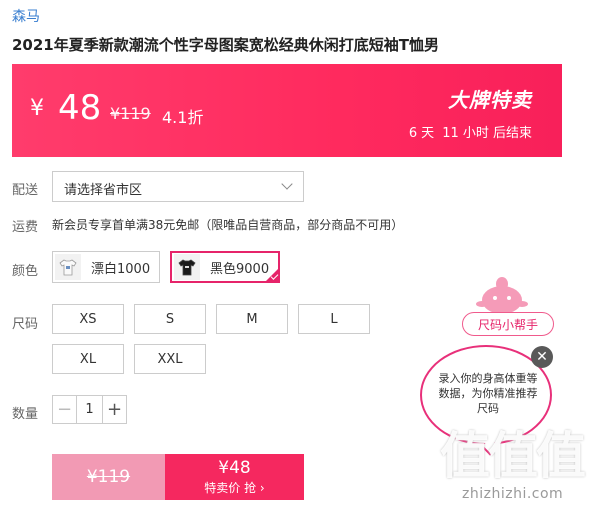  What do you see at coordinates (26, 16) in the screenshot?
I see `brand-link: 森马` at bounding box center [26, 16].